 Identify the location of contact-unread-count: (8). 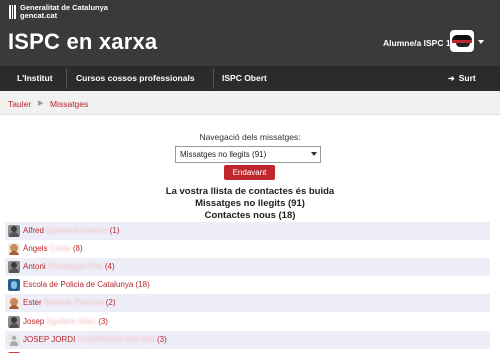
(77, 249).